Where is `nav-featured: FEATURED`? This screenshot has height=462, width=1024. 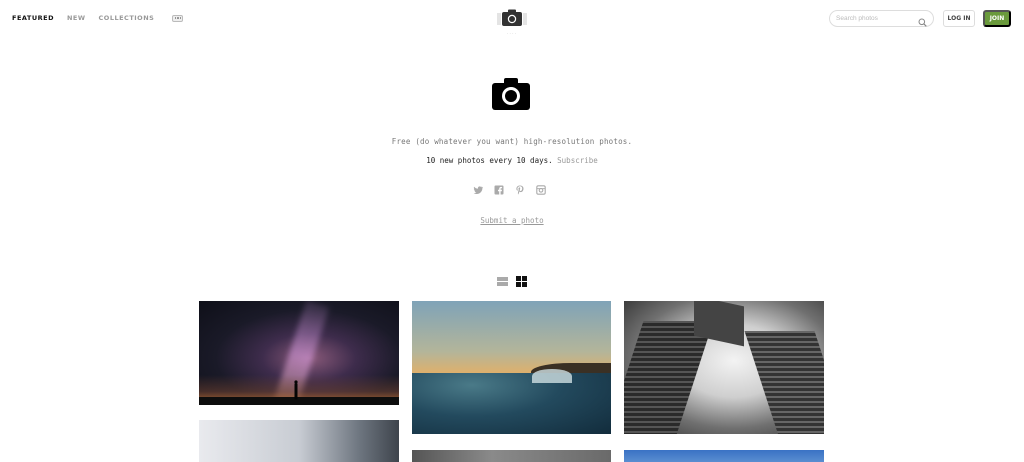
nav-featured: FEATURED is located at coordinates (33, 18).